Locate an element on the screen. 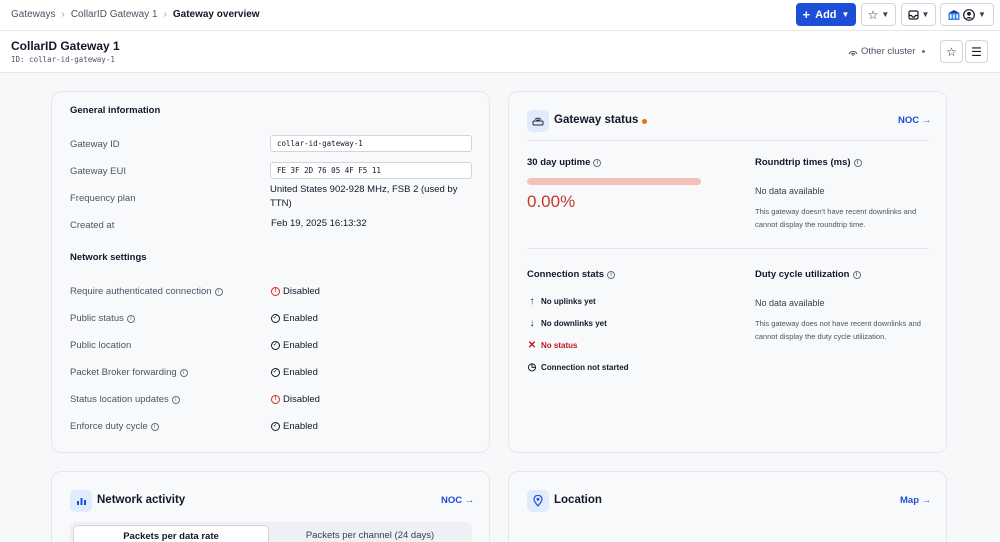 This screenshot has width=1000, height=542. public-location-status: ✓ Enabled is located at coordinates (294, 345).